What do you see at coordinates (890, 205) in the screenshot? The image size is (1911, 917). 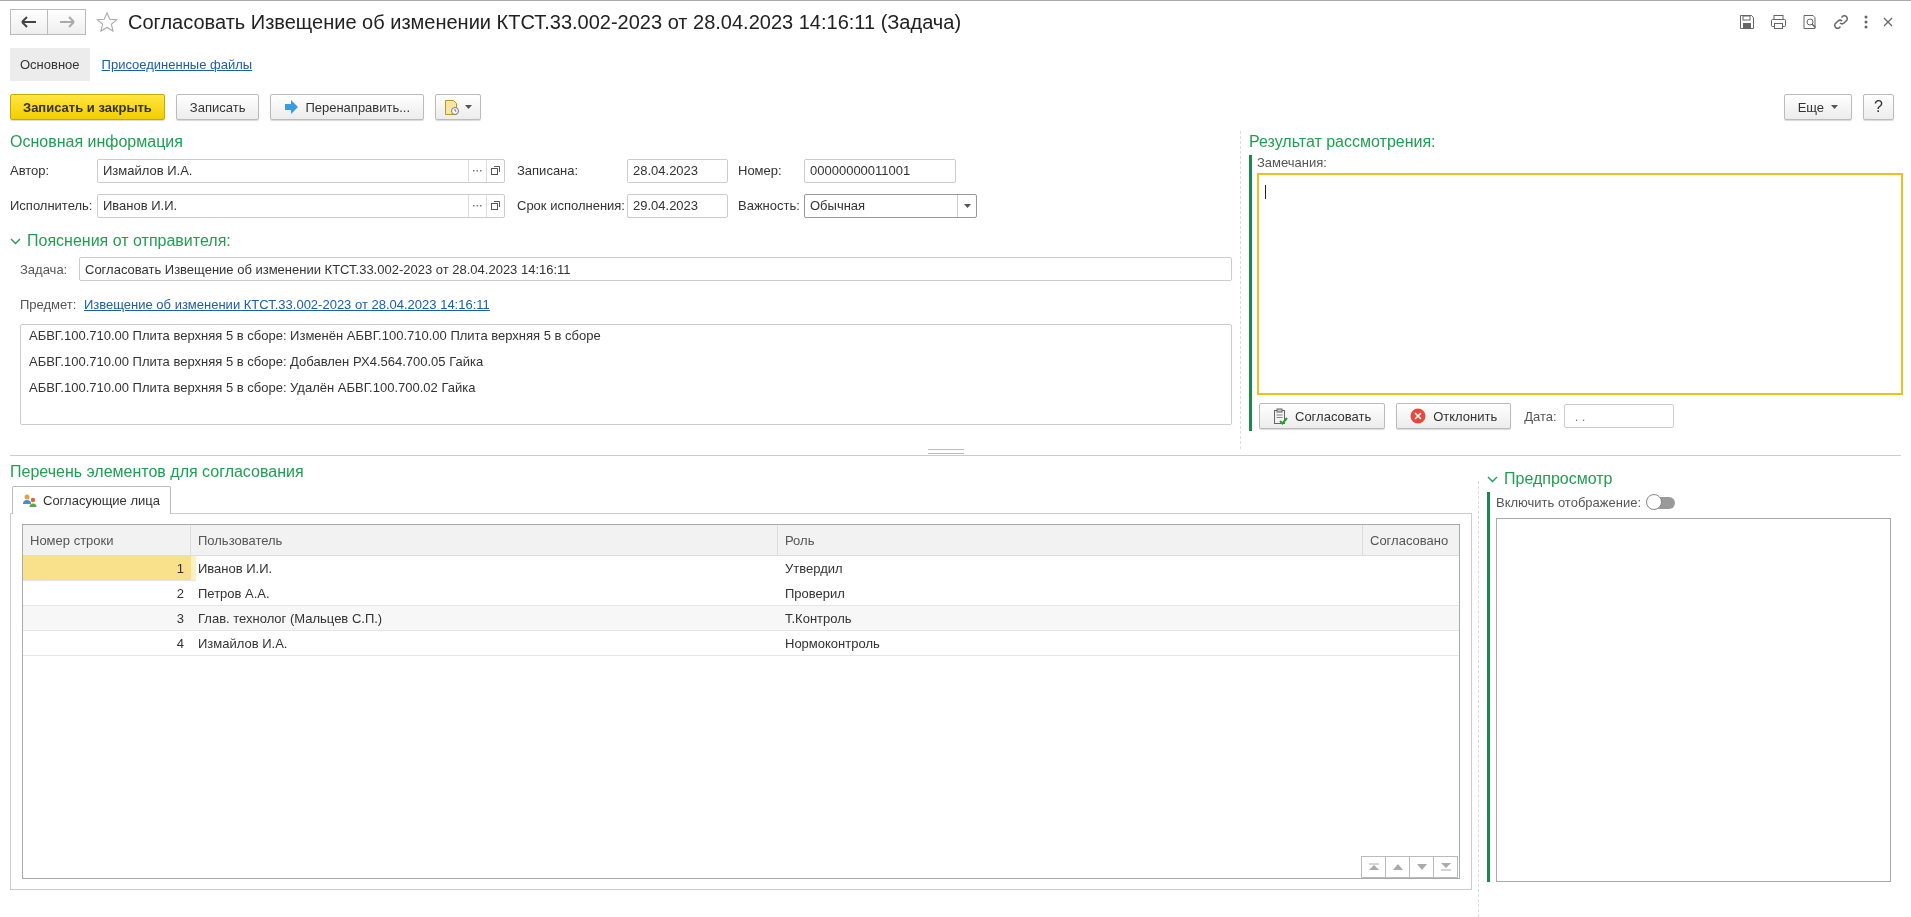 I see `dropdown-field: Обычная` at bounding box center [890, 205].